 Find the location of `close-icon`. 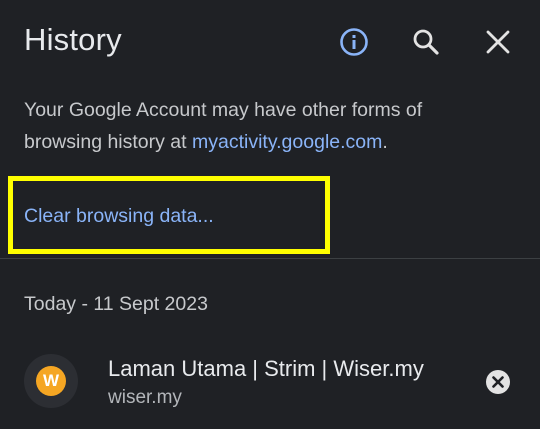

close-icon is located at coordinates (498, 42).